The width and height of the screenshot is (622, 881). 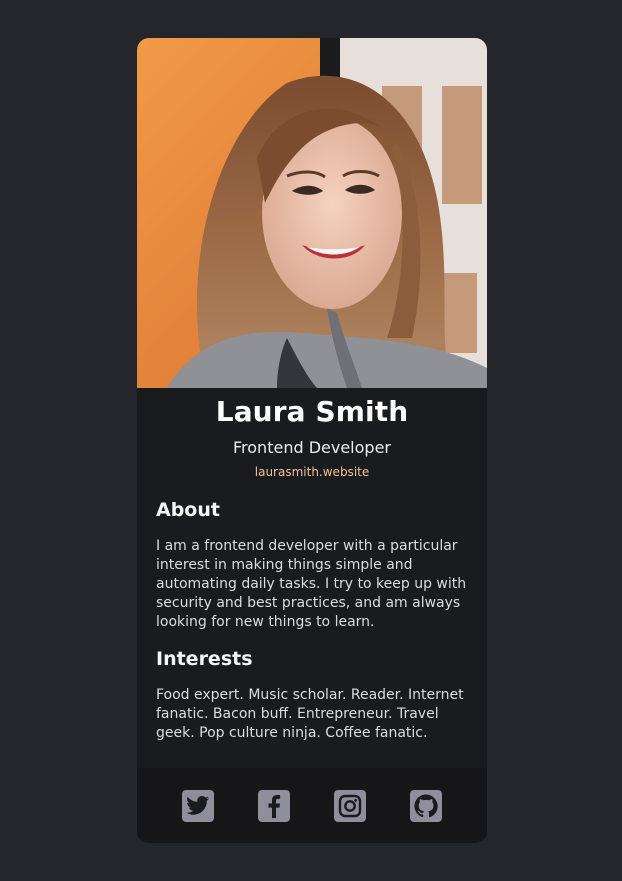 What do you see at coordinates (188, 510) in the screenshot?
I see `about-heading: About` at bounding box center [188, 510].